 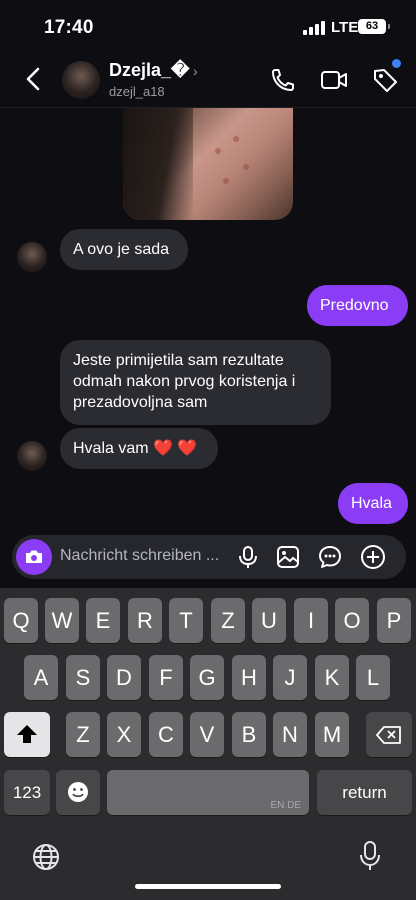 I want to click on status-time: 17:40, so click(x=69, y=27).